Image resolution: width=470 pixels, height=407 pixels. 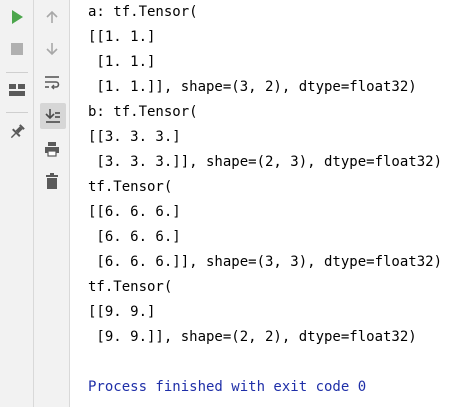 I want to click on soft-wrap-icon, so click(x=52, y=83).